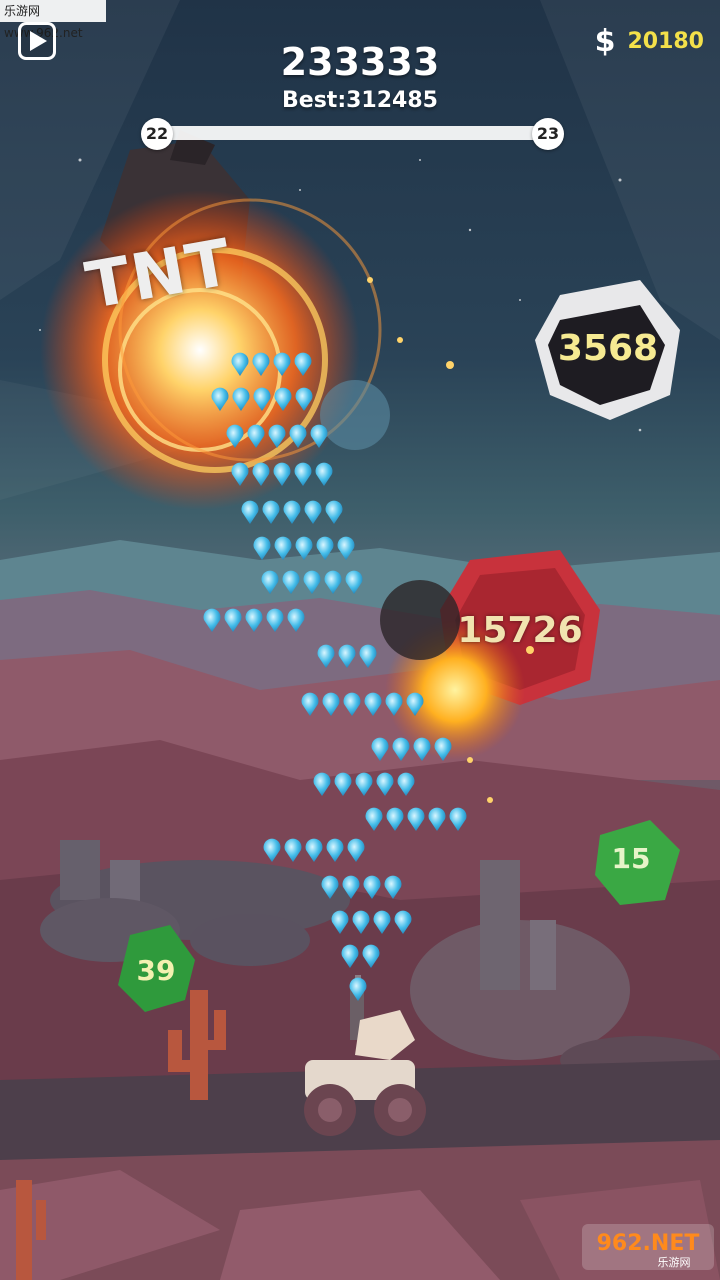 Image resolution: width=720 pixels, height=1280 pixels. What do you see at coordinates (665, 41) in the screenshot?
I see `coin-count: 20180` at bounding box center [665, 41].